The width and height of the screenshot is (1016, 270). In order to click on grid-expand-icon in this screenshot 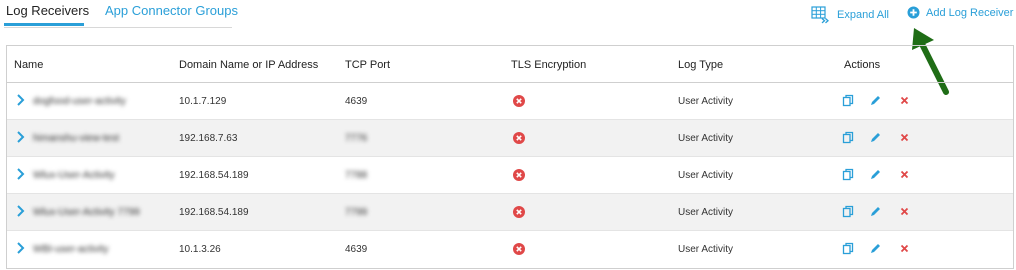, I will do `click(820, 15)`.